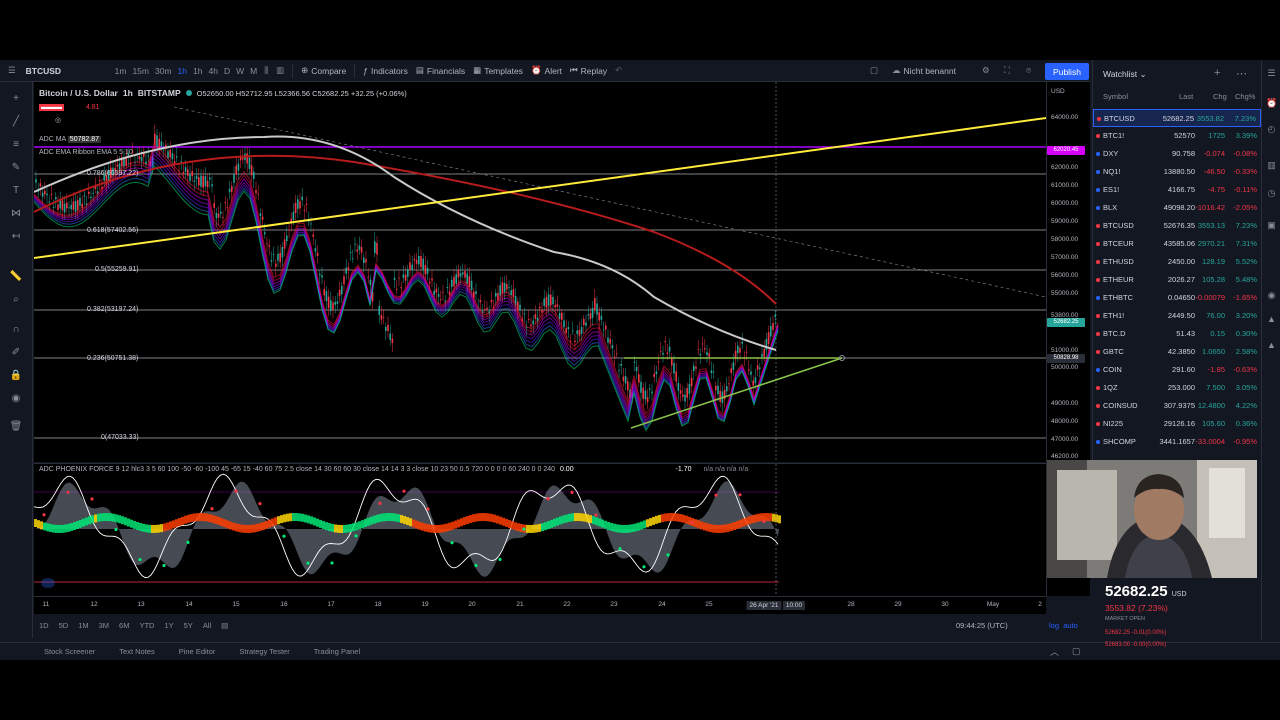 The width and height of the screenshot is (1280, 720). I want to click on watchlist-icon: ☰, so click(1271, 73).